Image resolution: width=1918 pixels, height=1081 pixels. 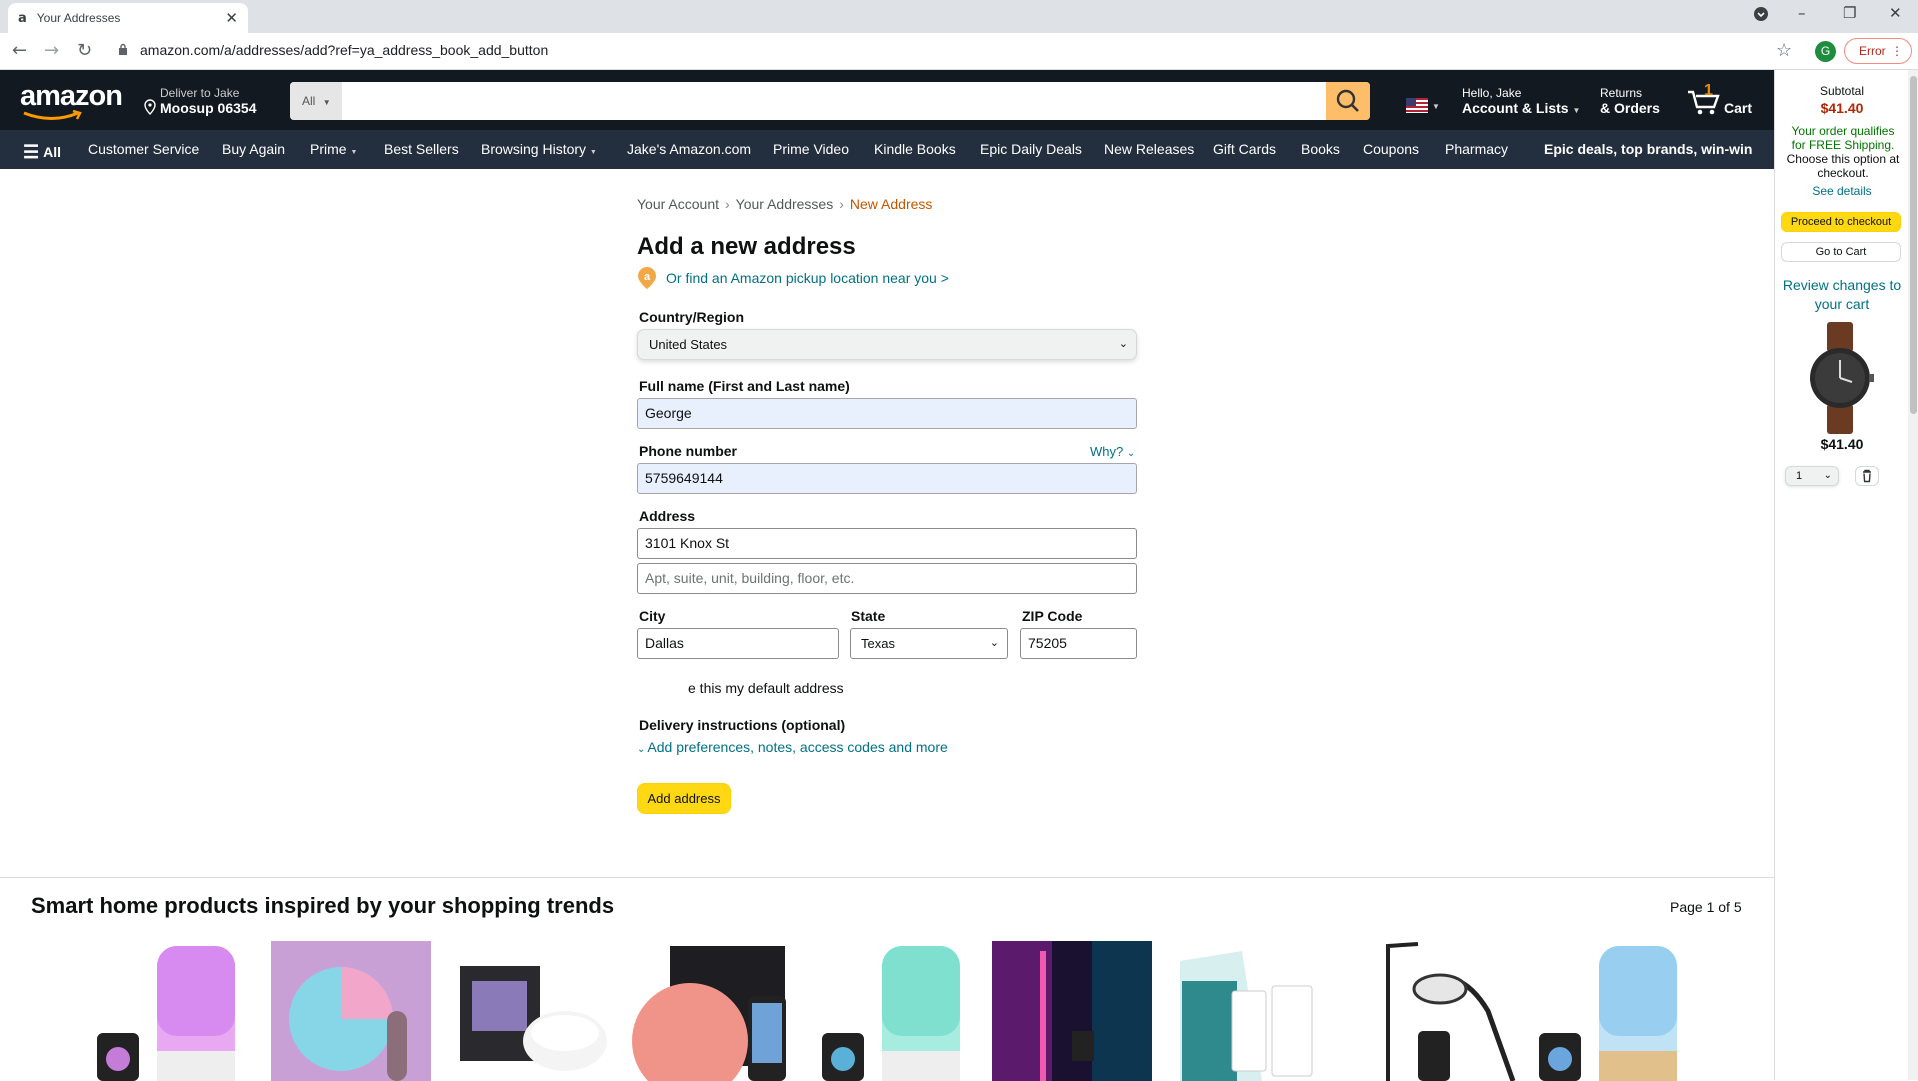 What do you see at coordinates (1391, 149) in the screenshot?
I see `nav-item-coupons: Coupons` at bounding box center [1391, 149].